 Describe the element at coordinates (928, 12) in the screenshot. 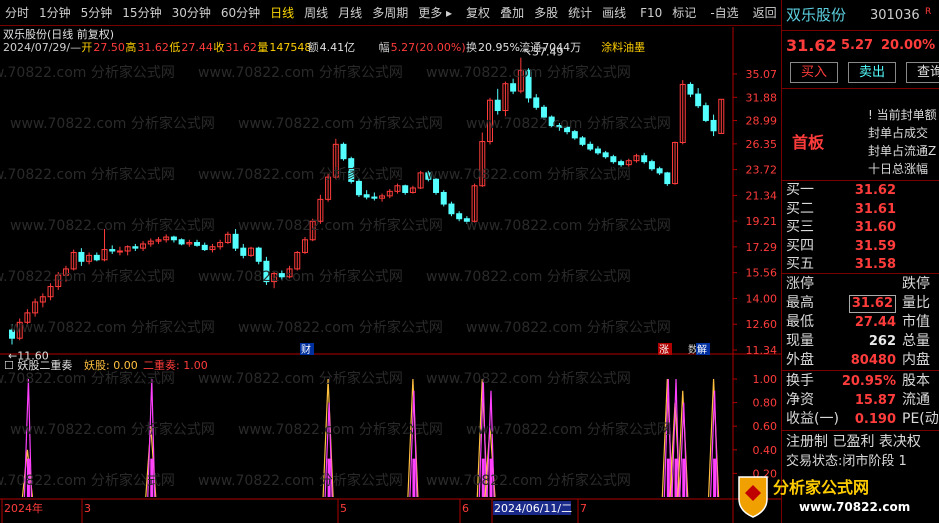

I see `registration-badge: R` at that location.